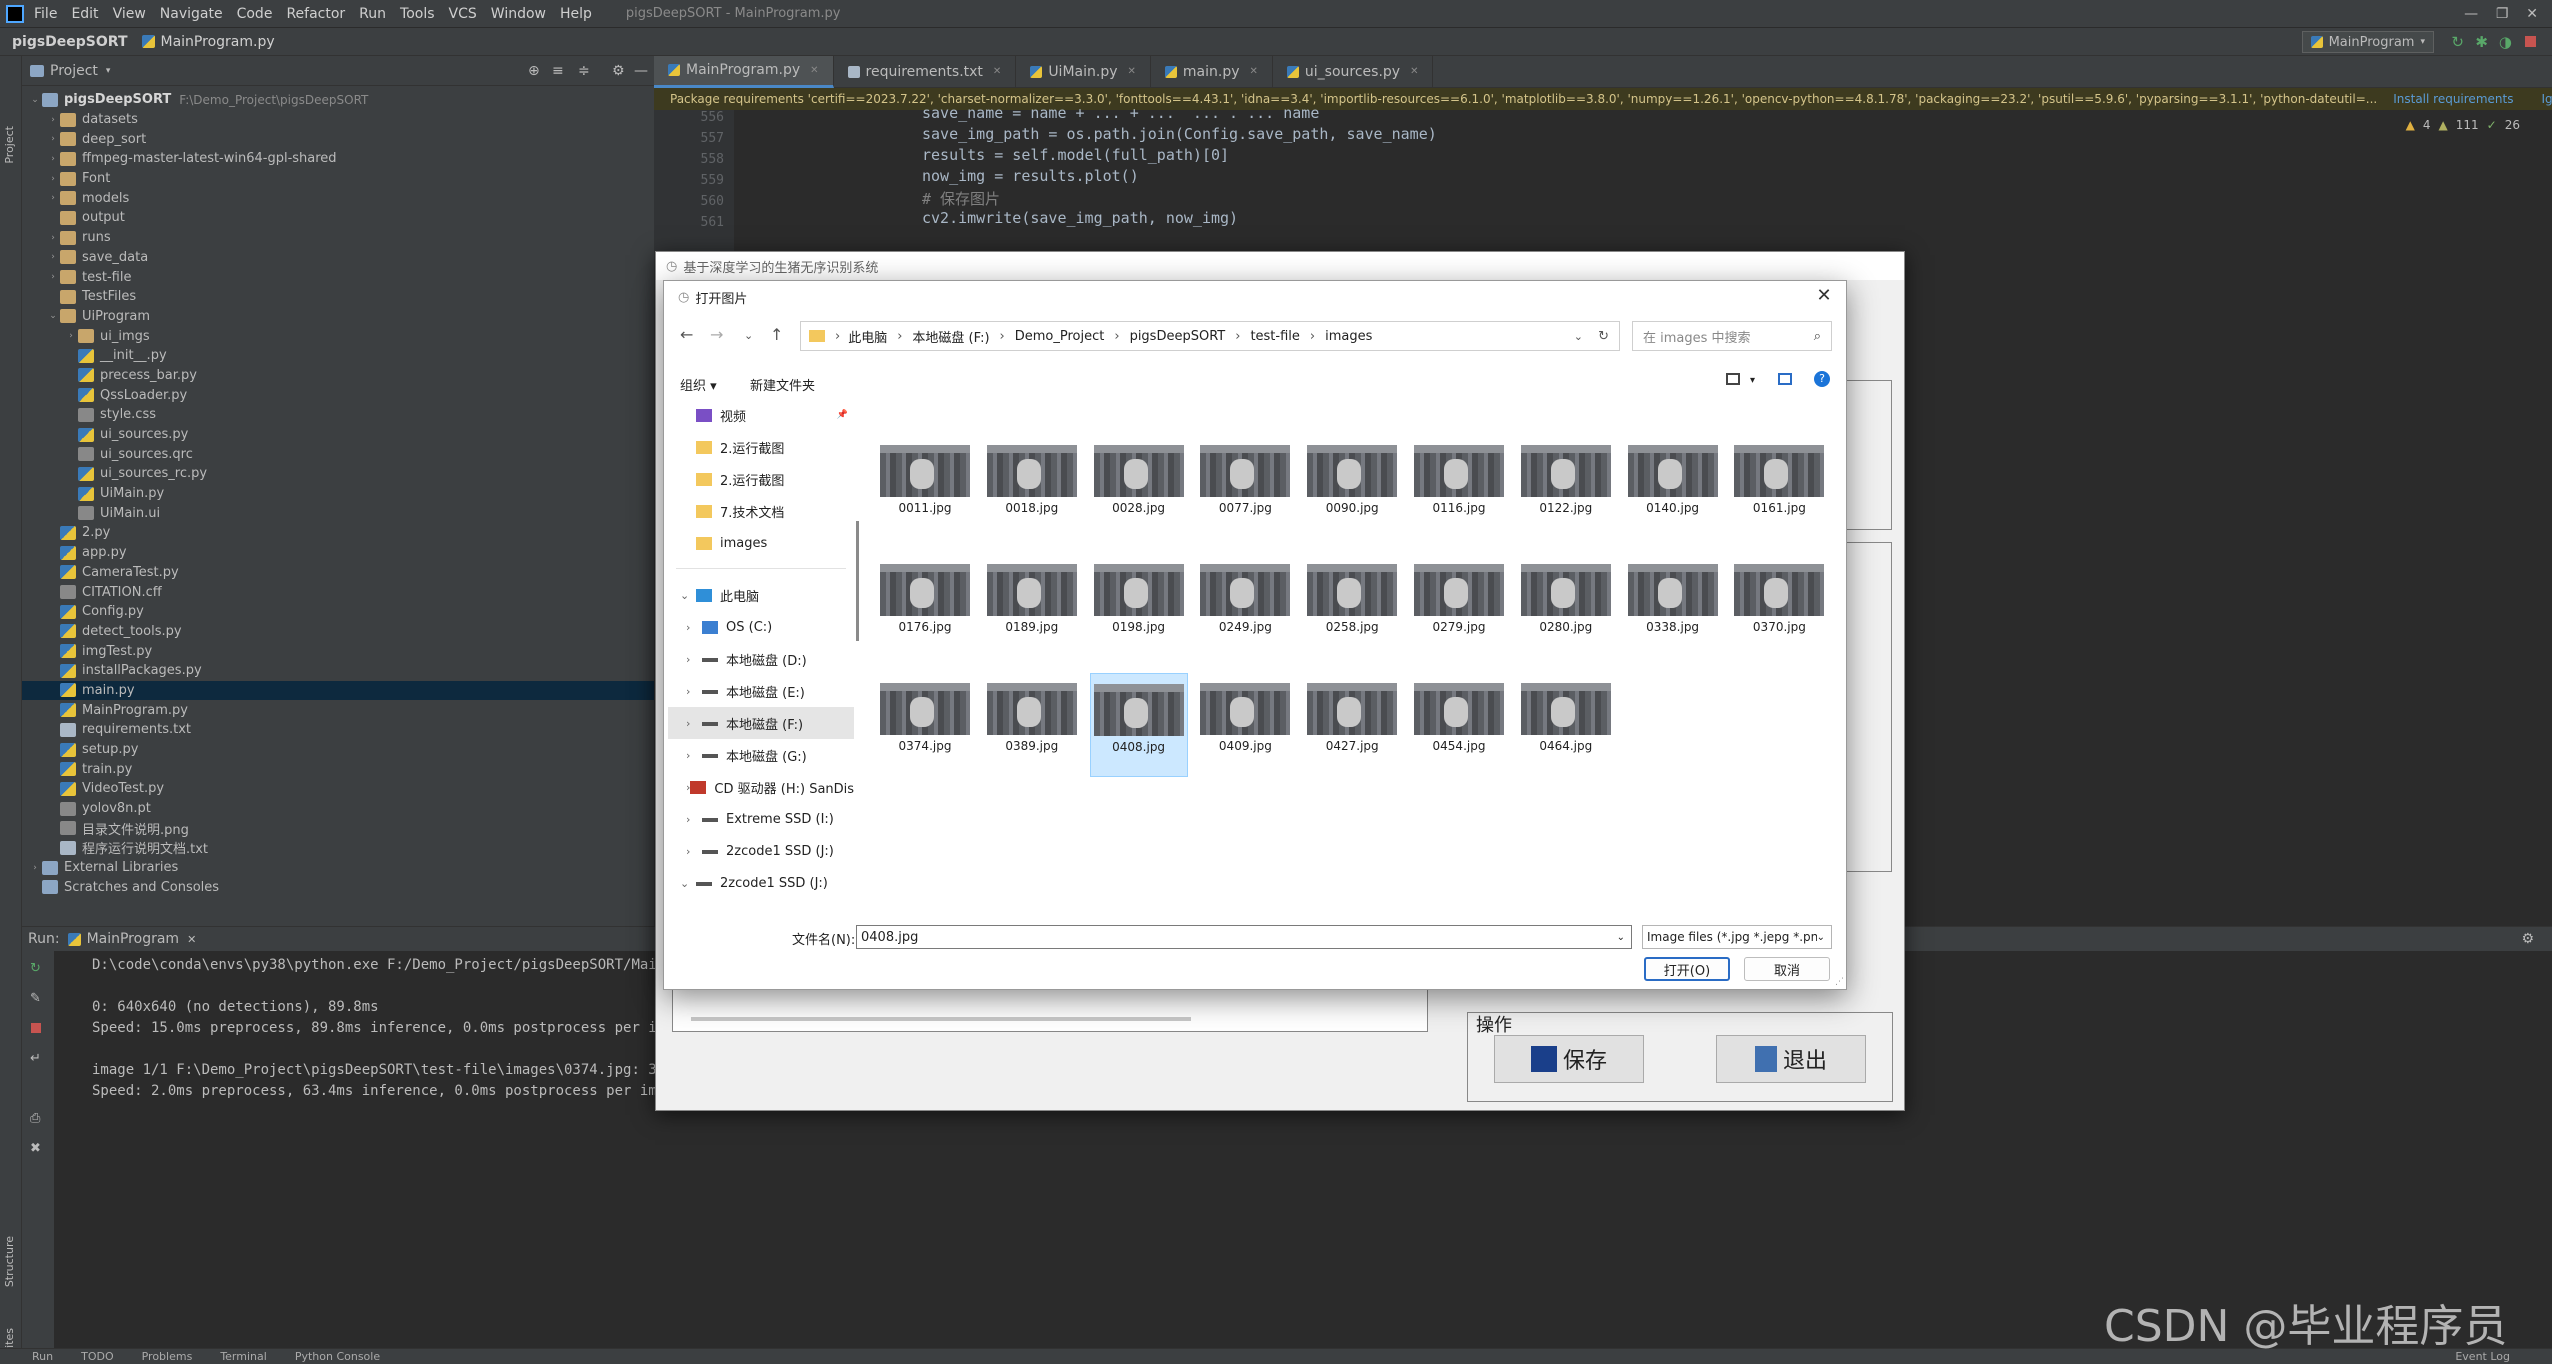  What do you see at coordinates (338, 494) in the screenshot?
I see `tree-item: UiMain.py` at bounding box center [338, 494].